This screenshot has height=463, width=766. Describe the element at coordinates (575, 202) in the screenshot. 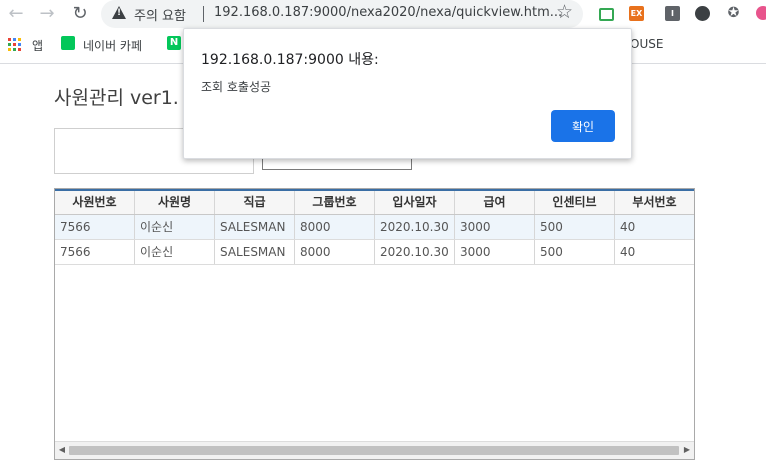

I see `column-header-incentive: 인센티브` at that location.